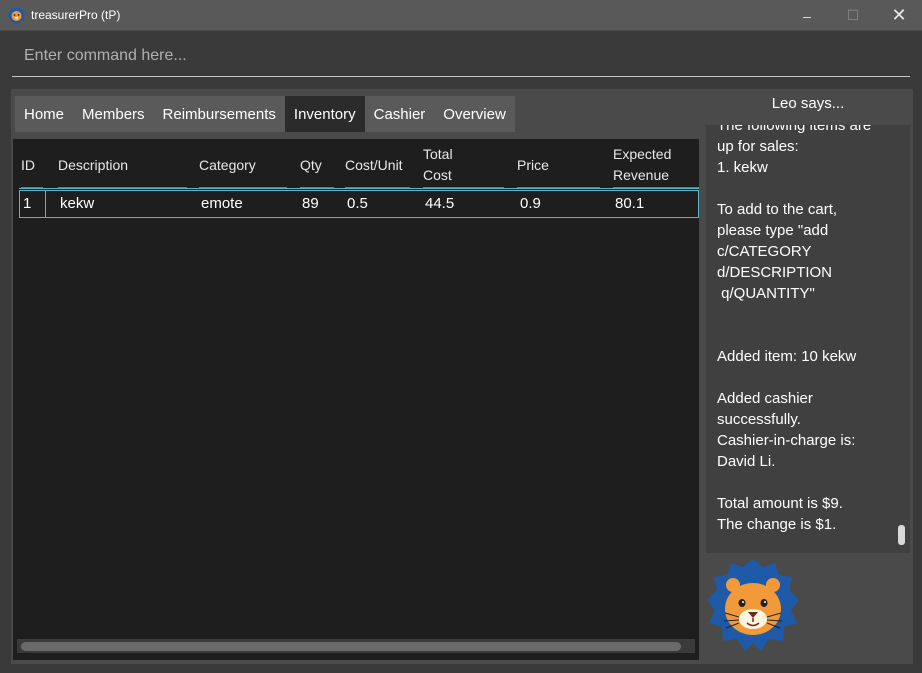 The width and height of the screenshot is (922, 673). I want to click on column-header-qty: Qty, so click(320, 165).